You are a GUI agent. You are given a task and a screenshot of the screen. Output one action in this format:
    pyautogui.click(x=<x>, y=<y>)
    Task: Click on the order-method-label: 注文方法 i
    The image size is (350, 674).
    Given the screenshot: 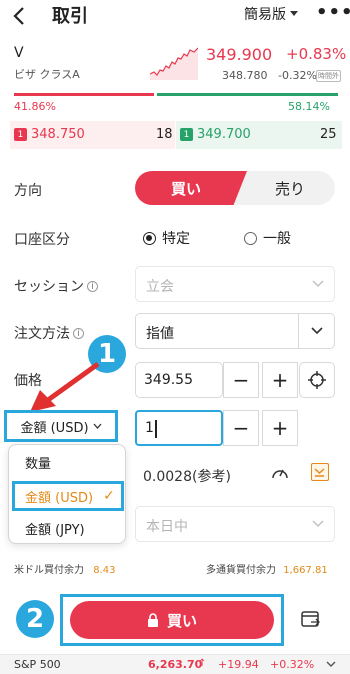 What is the action you would take?
    pyautogui.click(x=49, y=333)
    